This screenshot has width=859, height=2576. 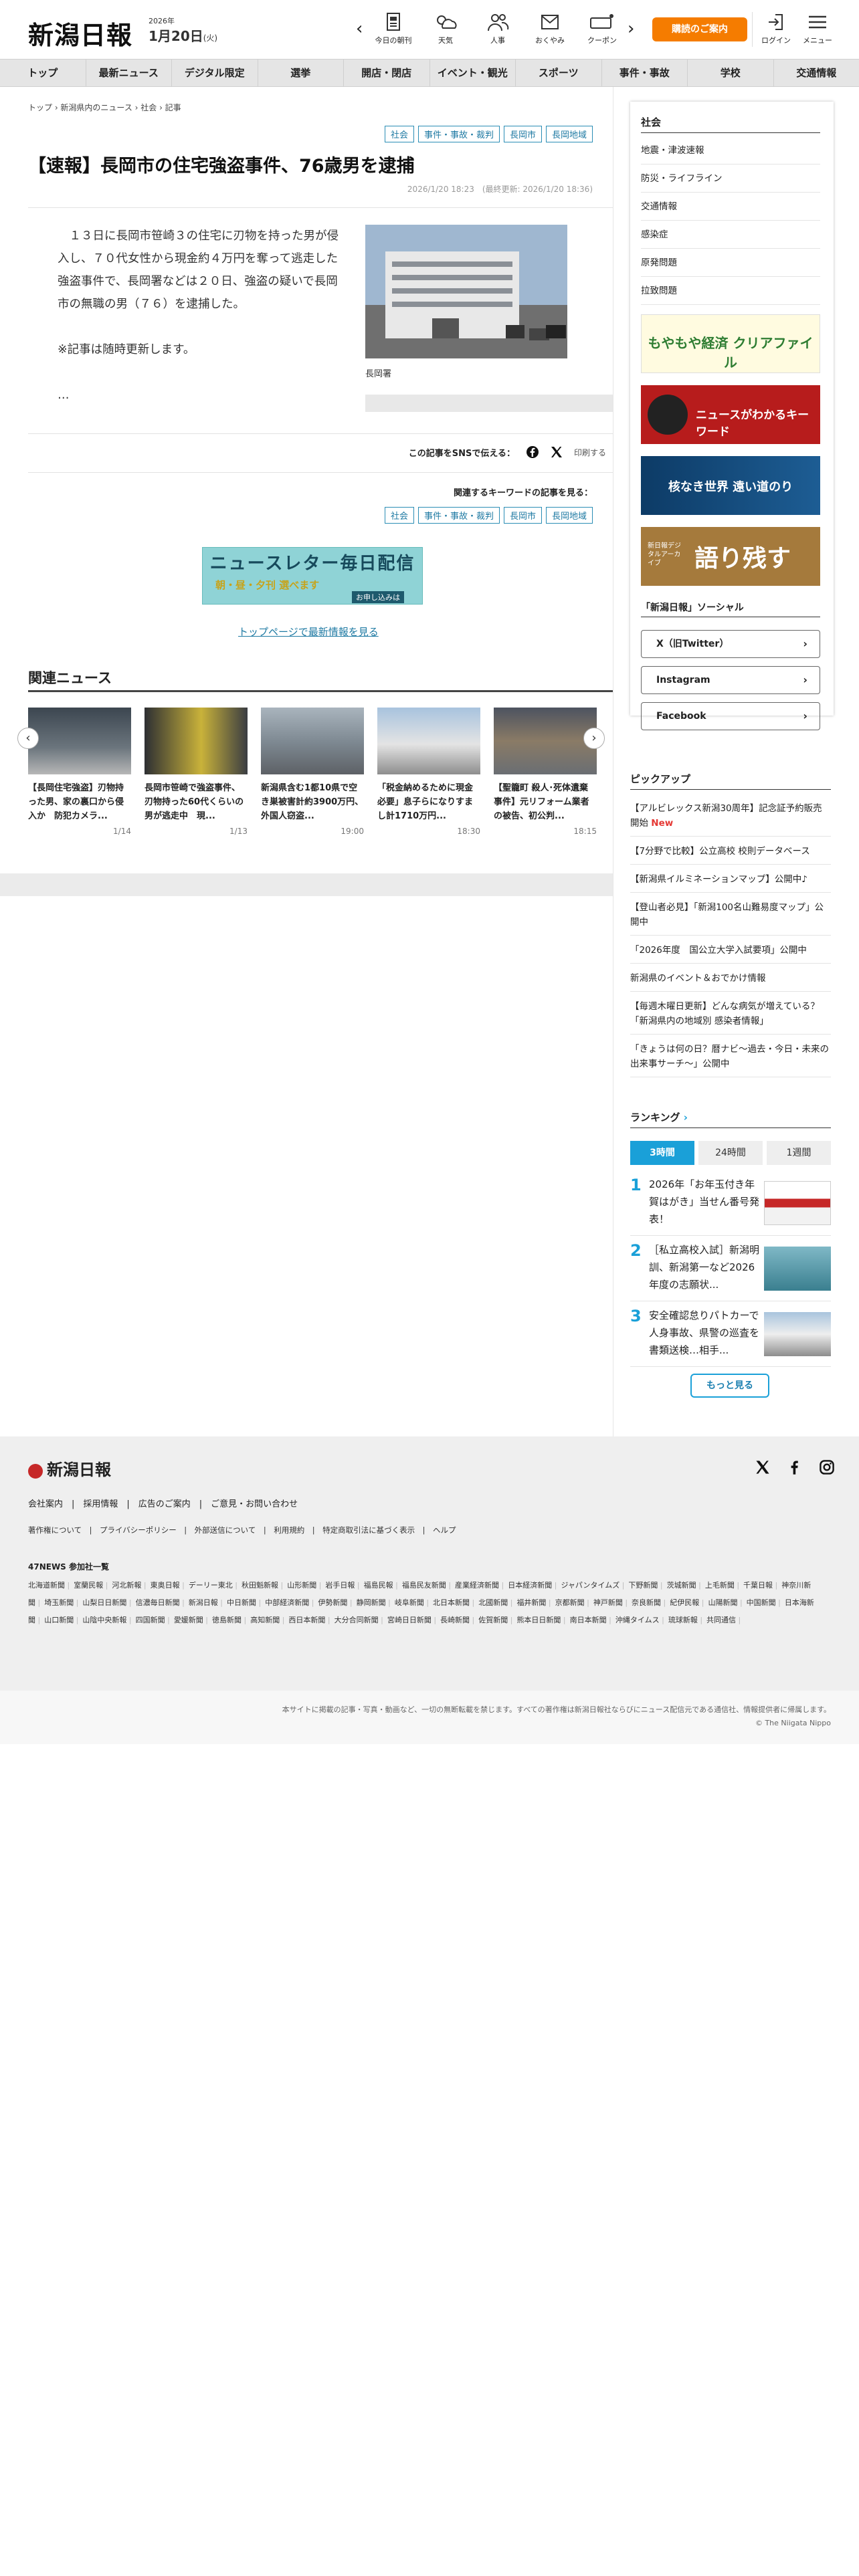 I want to click on menu-button: メニュー, so click(x=818, y=28).